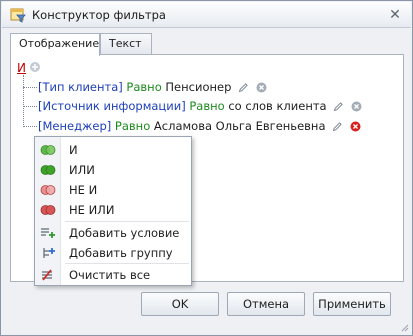 This screenshot has width=413, height=336. What do you see at coordinates (80, 87) in the screenshot?
I see `condition-field: [Тип клиента]` at bounding box center [80, 87].